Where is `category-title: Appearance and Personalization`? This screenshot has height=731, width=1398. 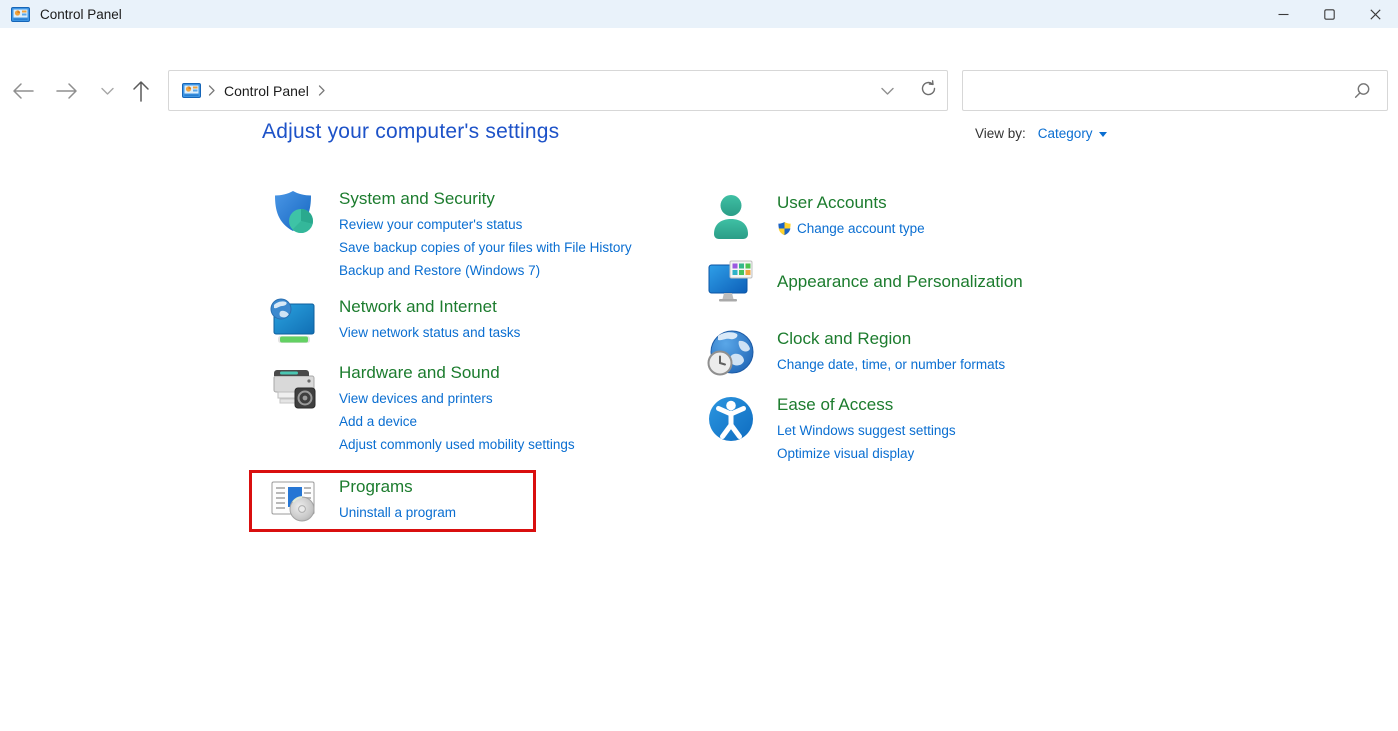
category-title: Appearance and Personalization is located at coordinates (900, 282).